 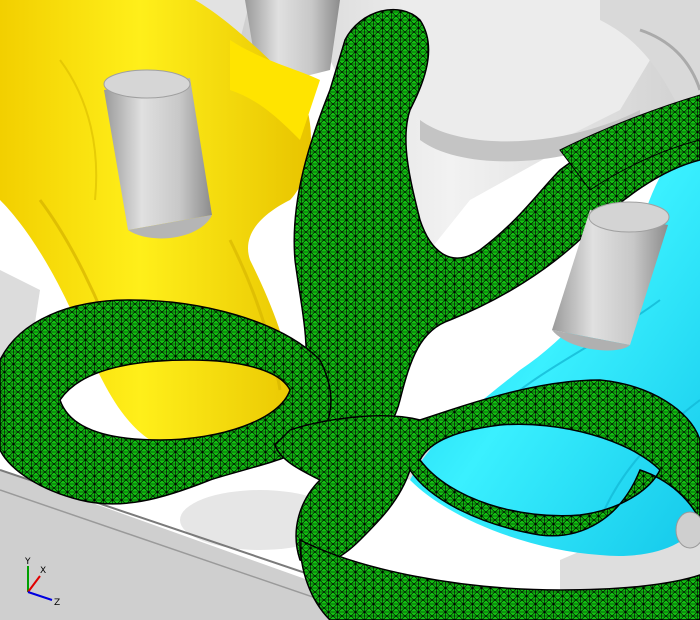 I want to click on x-axis-line, so click(x=34, y=584).